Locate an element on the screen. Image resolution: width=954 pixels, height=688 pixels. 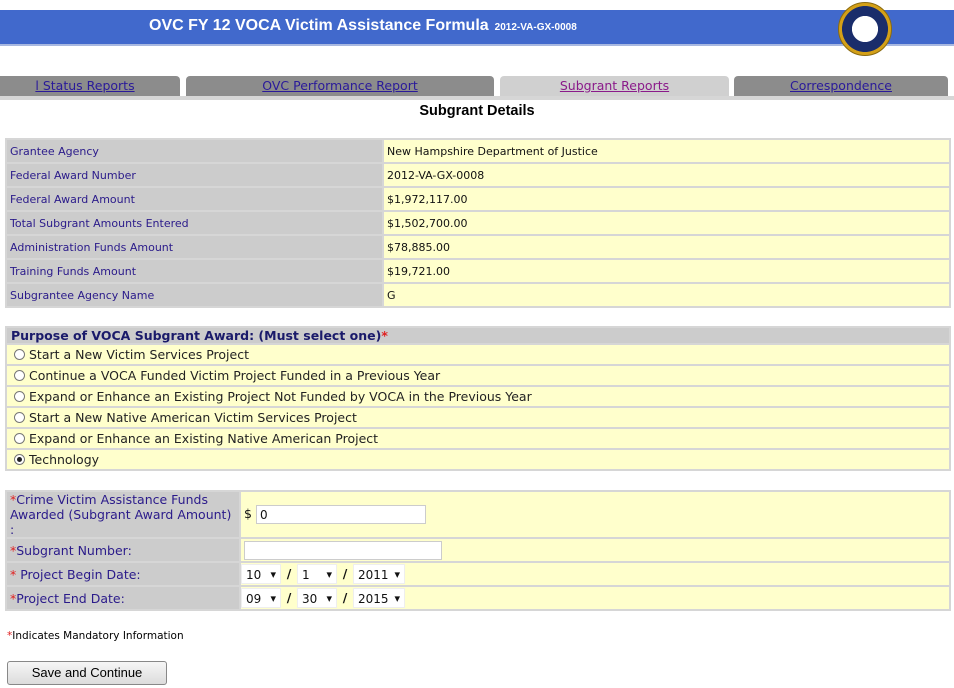
begin-date-label: * Project Begin Date: is located at coordinates (123, 574).